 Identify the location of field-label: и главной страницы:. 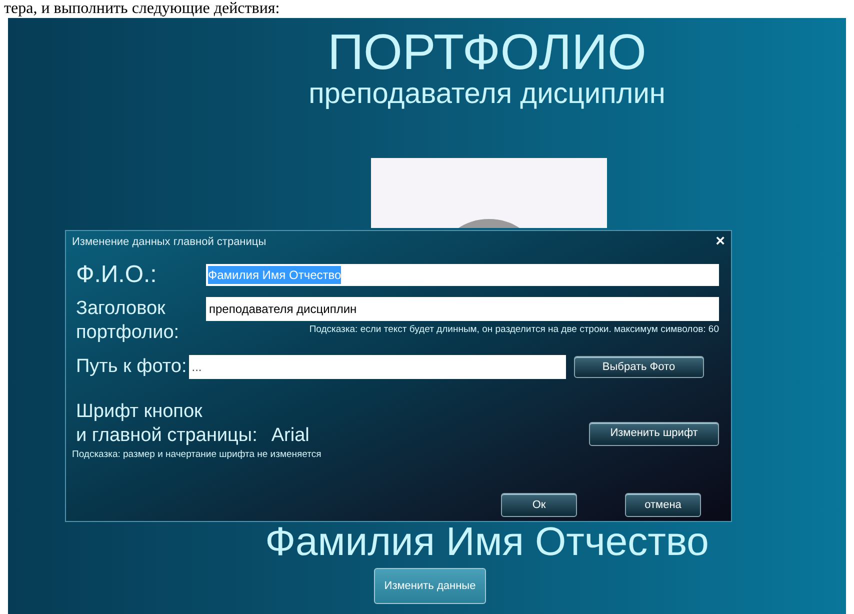
(167, 436).